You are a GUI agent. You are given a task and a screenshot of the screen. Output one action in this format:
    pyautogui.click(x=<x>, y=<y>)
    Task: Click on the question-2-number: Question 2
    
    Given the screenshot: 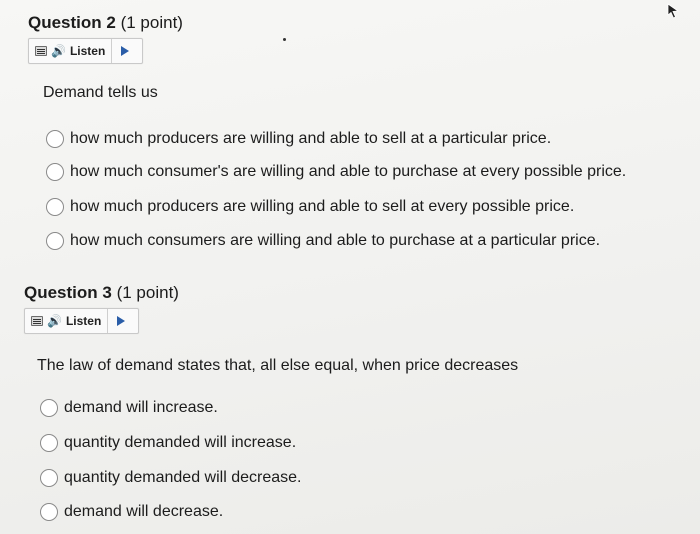 What is the action you would take?
    pyautogui.click(x=72, y=22)
    